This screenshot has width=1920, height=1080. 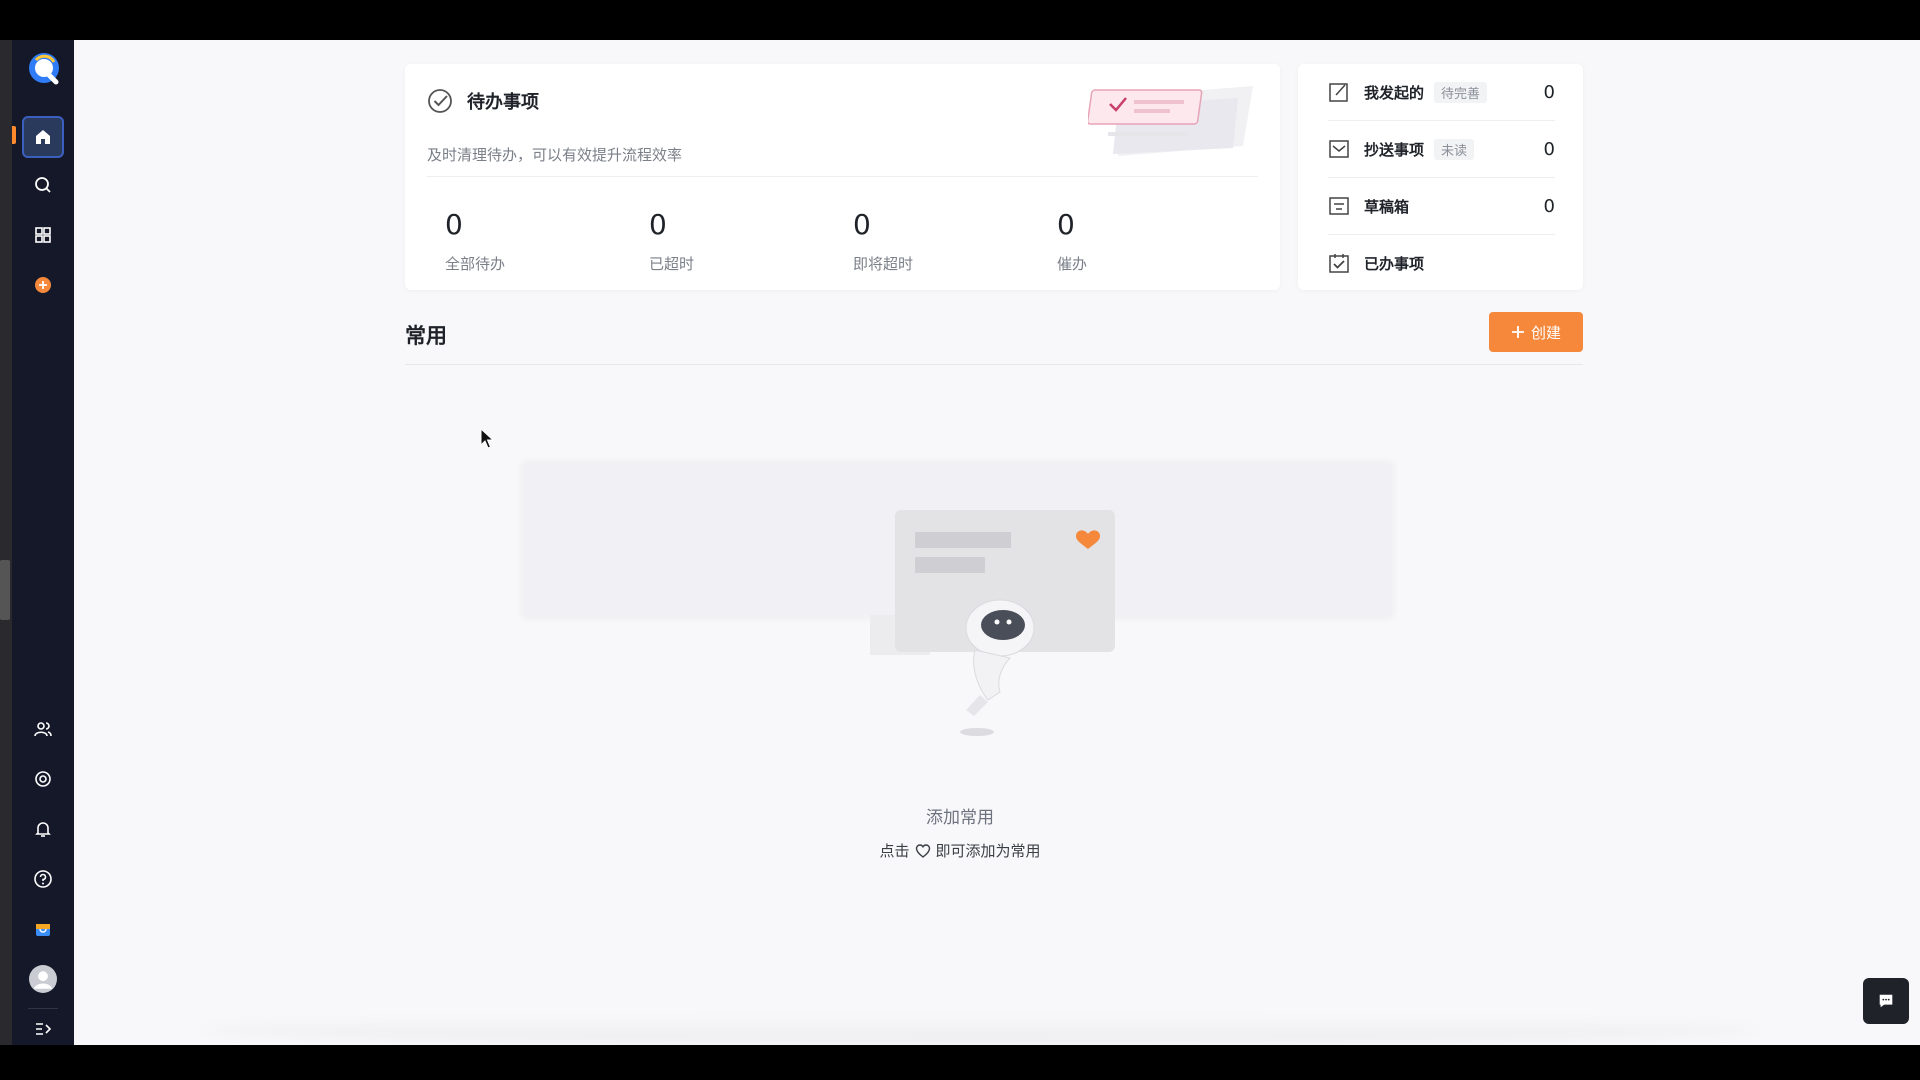 I want to click on mouse-cursor-icon, so click(x=487, y=438).